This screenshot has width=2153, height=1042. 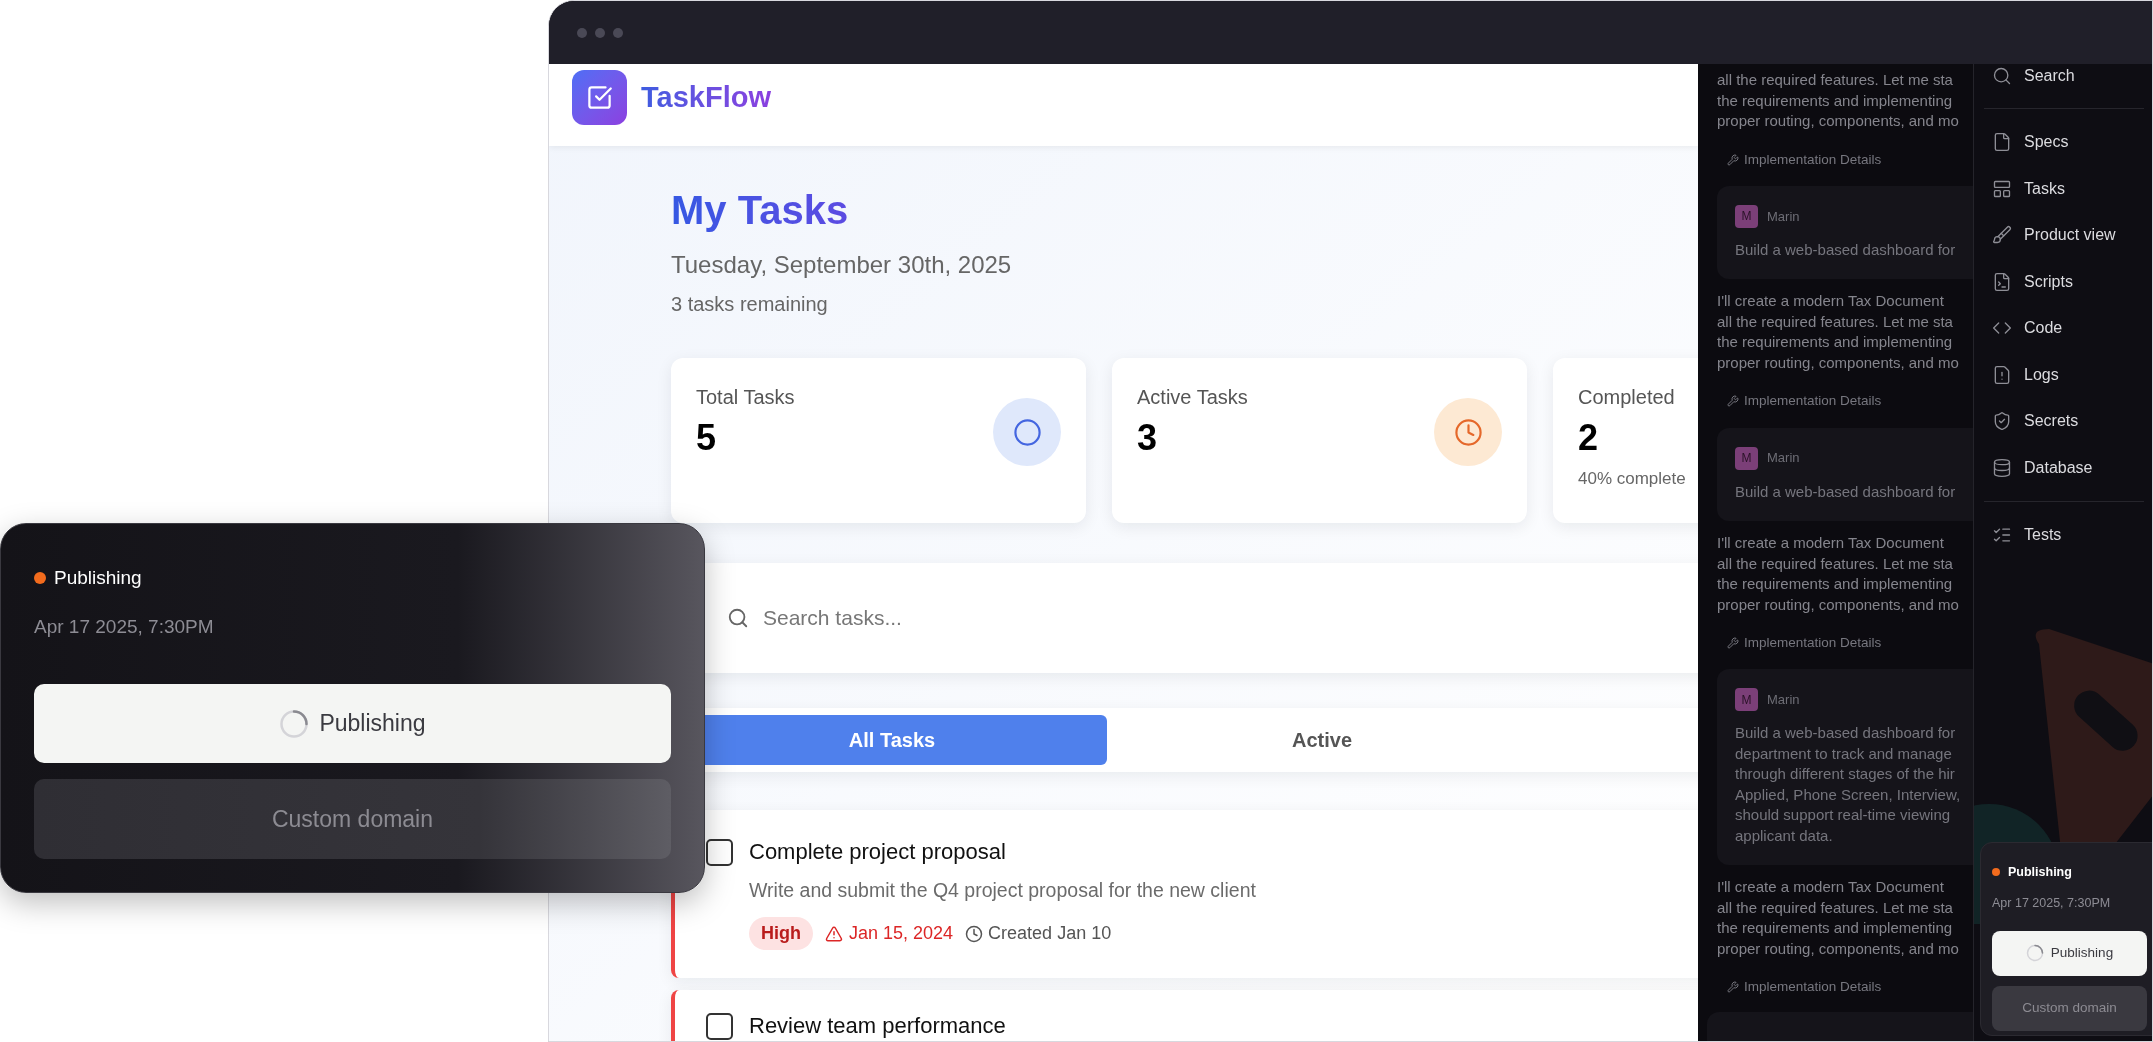 What do you see at coordinates (2063, 535) in the screenshot?
I see `menu-item: Tests` at bounding box center [2063, 535].